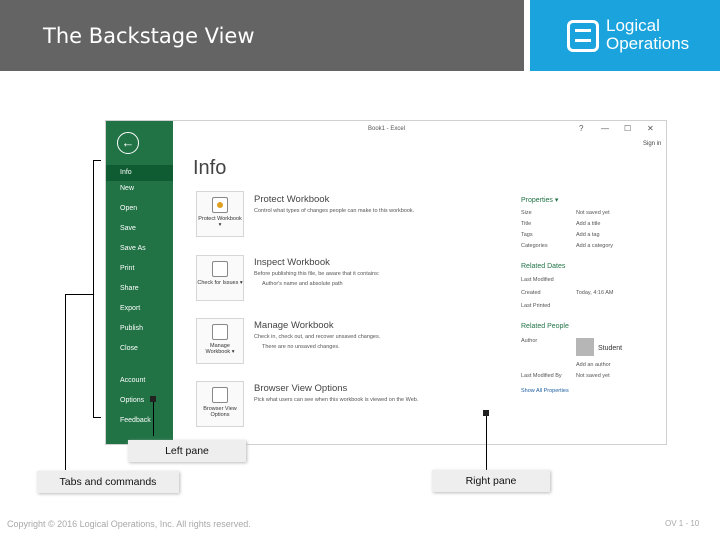 The width and height of the screenshot is (720, 540). I want to click on left-pane-bracket-top, so click(97, 160).